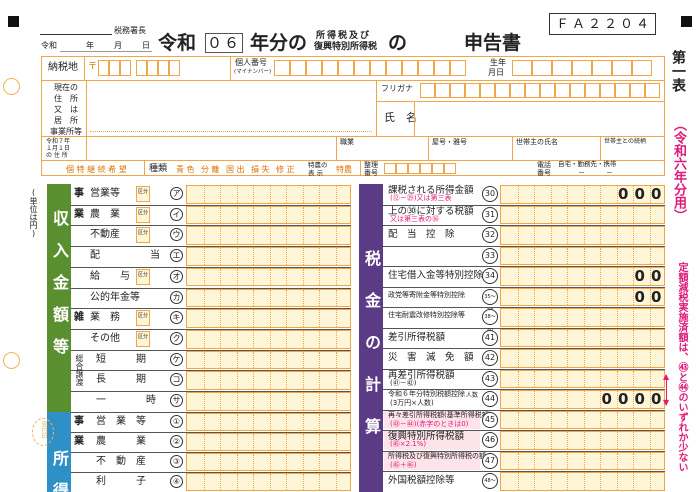 The width and height of the screenshot is (700, 492). Describe the element at coordinates (285, 170) in the screenshot. I see `type-option: 修 正` at that location.